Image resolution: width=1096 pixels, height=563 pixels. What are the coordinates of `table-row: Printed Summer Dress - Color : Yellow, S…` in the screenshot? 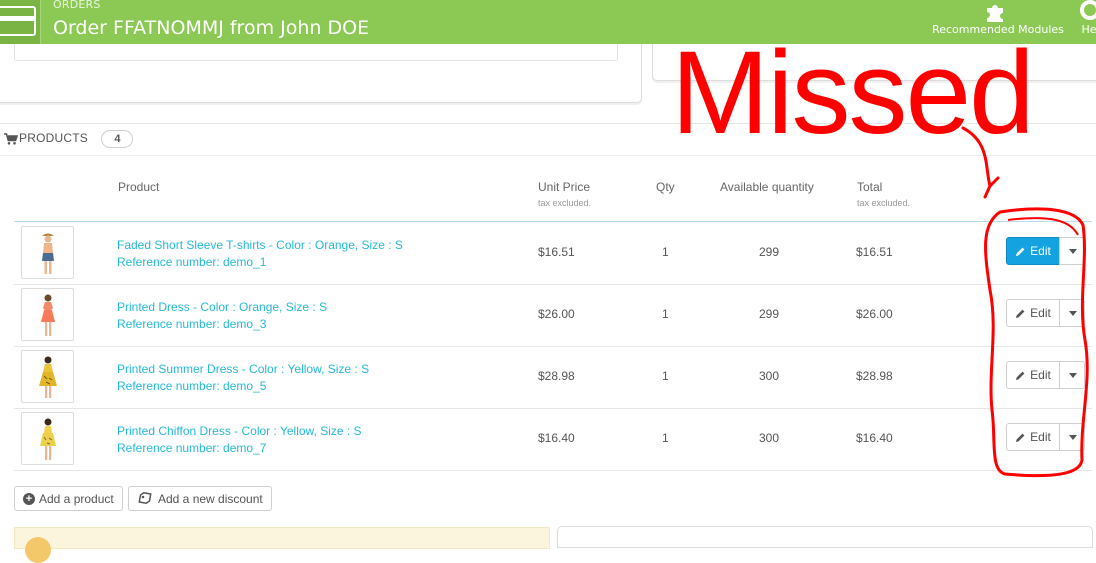 It's located at (553, 377).